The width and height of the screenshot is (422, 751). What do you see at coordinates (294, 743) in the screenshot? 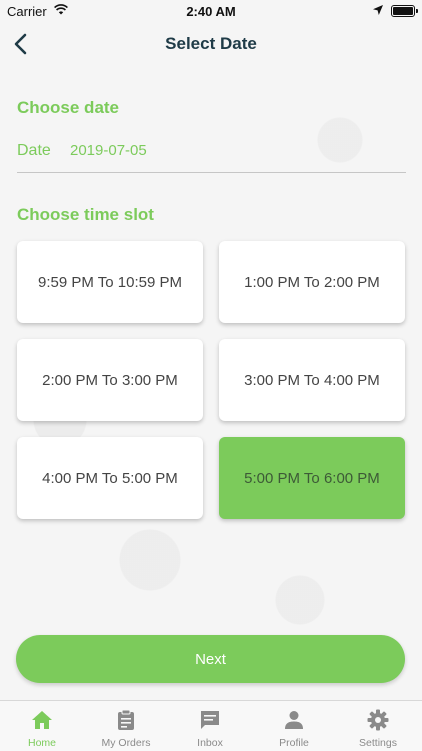
I see `tab-profile-label: Profile` at bounding box center [294, 743].